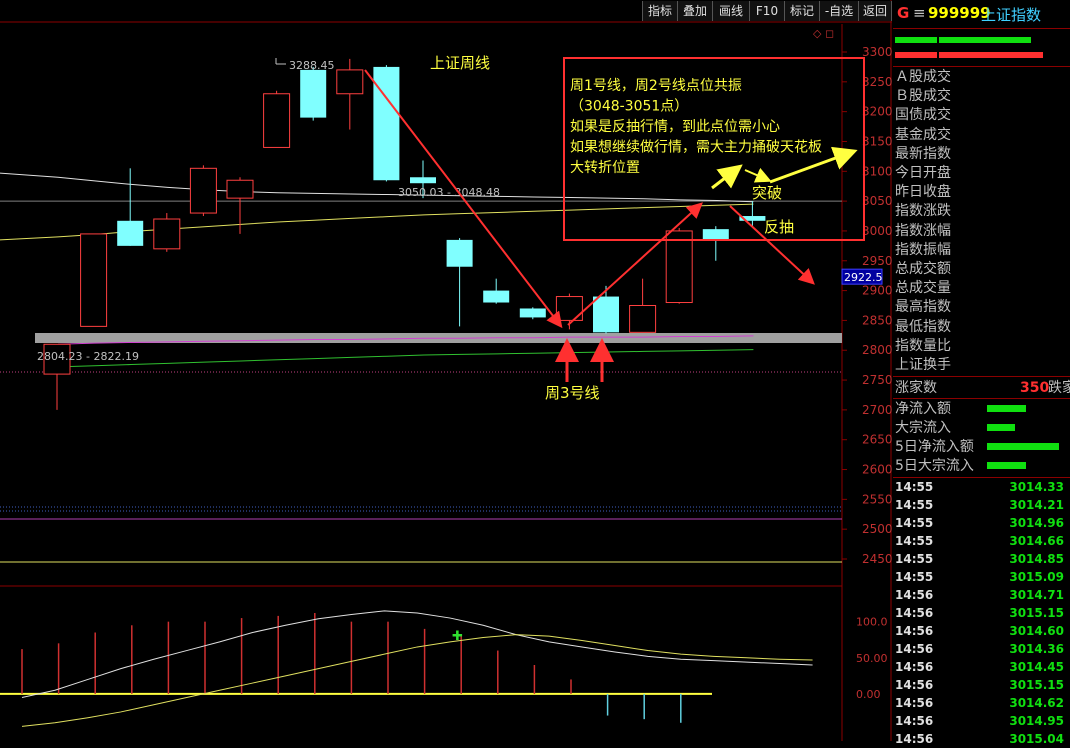 Image resolution: width=1070 pixels, height=748 pixels. Describe the element at coordinates (1036, 577) in the screenshot. I see `tick-value: 3015.09` at that location.